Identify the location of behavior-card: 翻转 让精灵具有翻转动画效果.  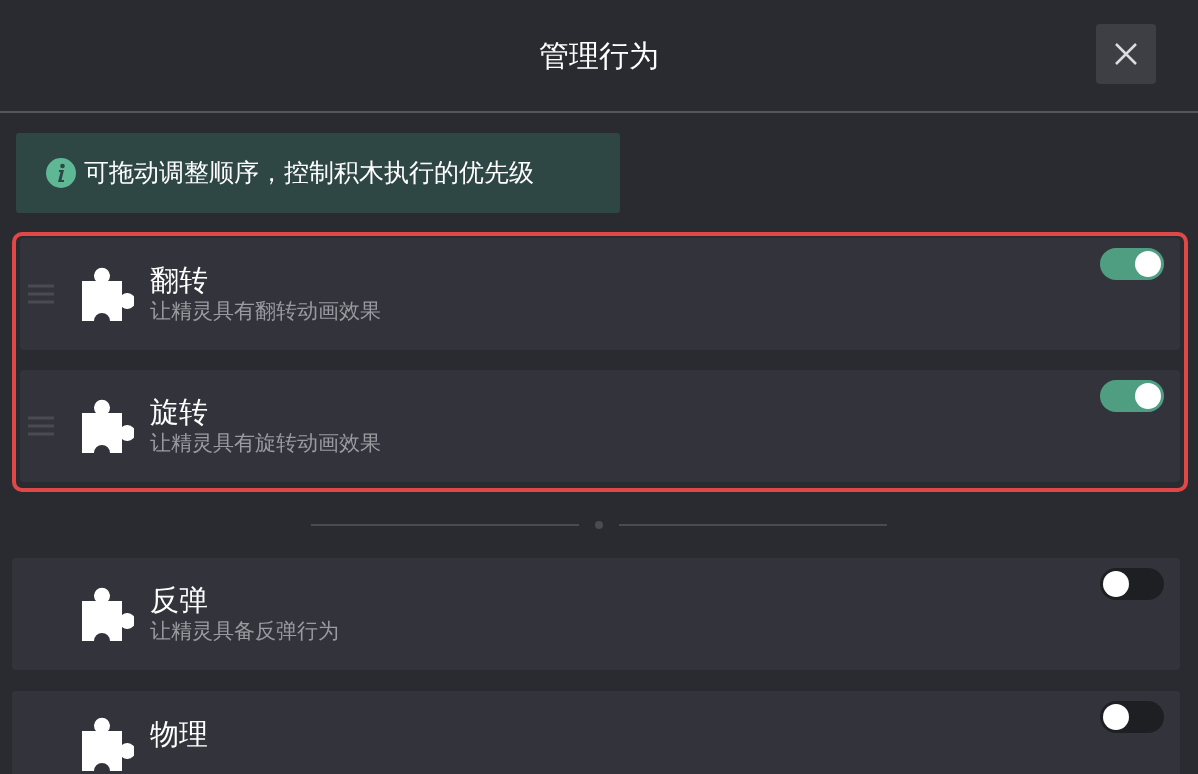
(600, 294).